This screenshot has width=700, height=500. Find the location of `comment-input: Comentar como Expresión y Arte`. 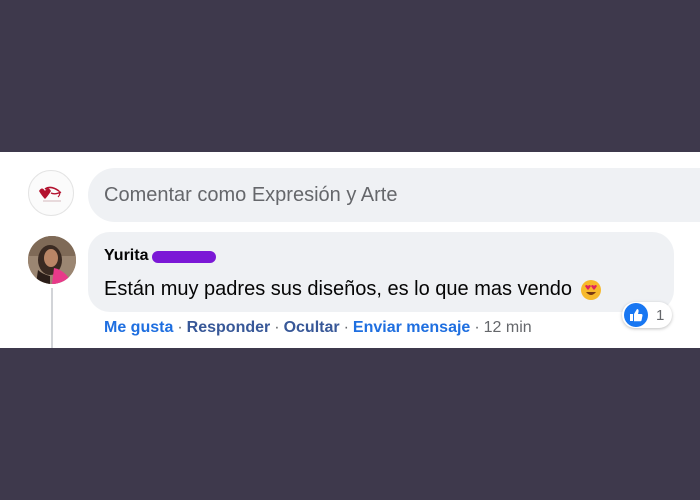

comment-input: Comentar como Expresión y Arte is located at coordinates (394, 195).